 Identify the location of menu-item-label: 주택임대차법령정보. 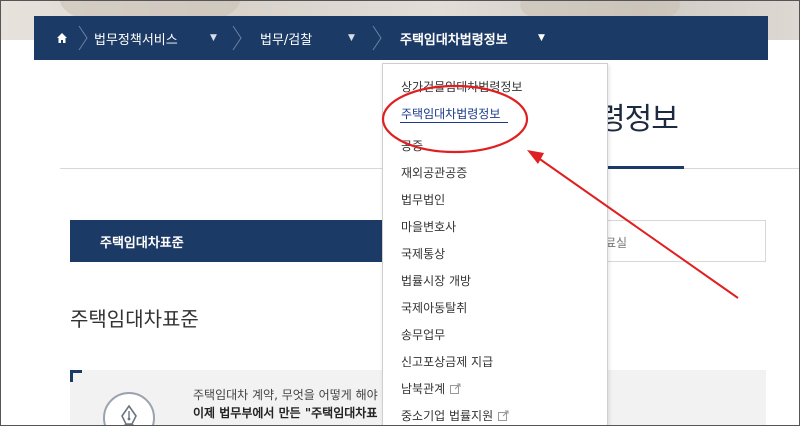
(451, 114).